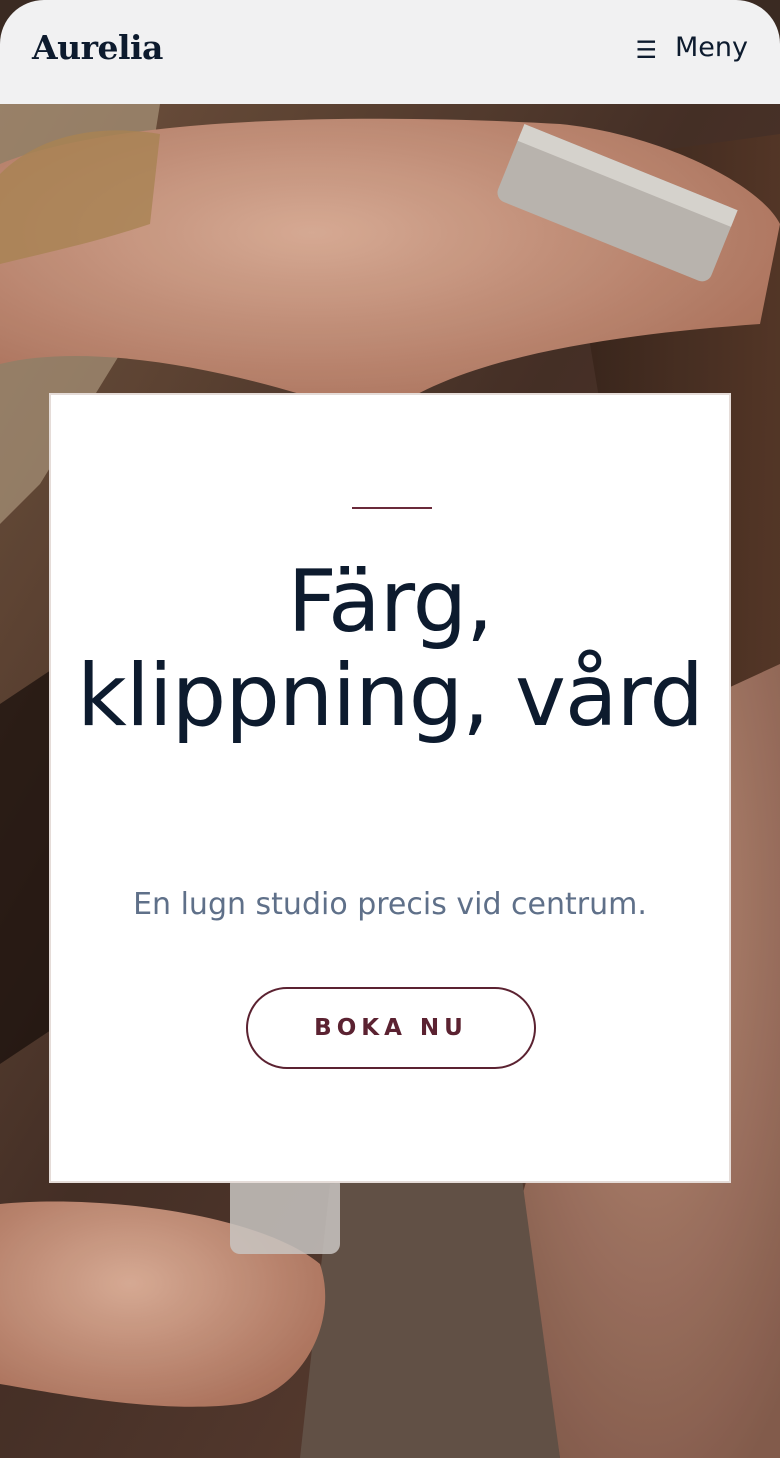 The image size is (780, 1458). I want to click on hamburger-icon: ☰, so click(646, 49).